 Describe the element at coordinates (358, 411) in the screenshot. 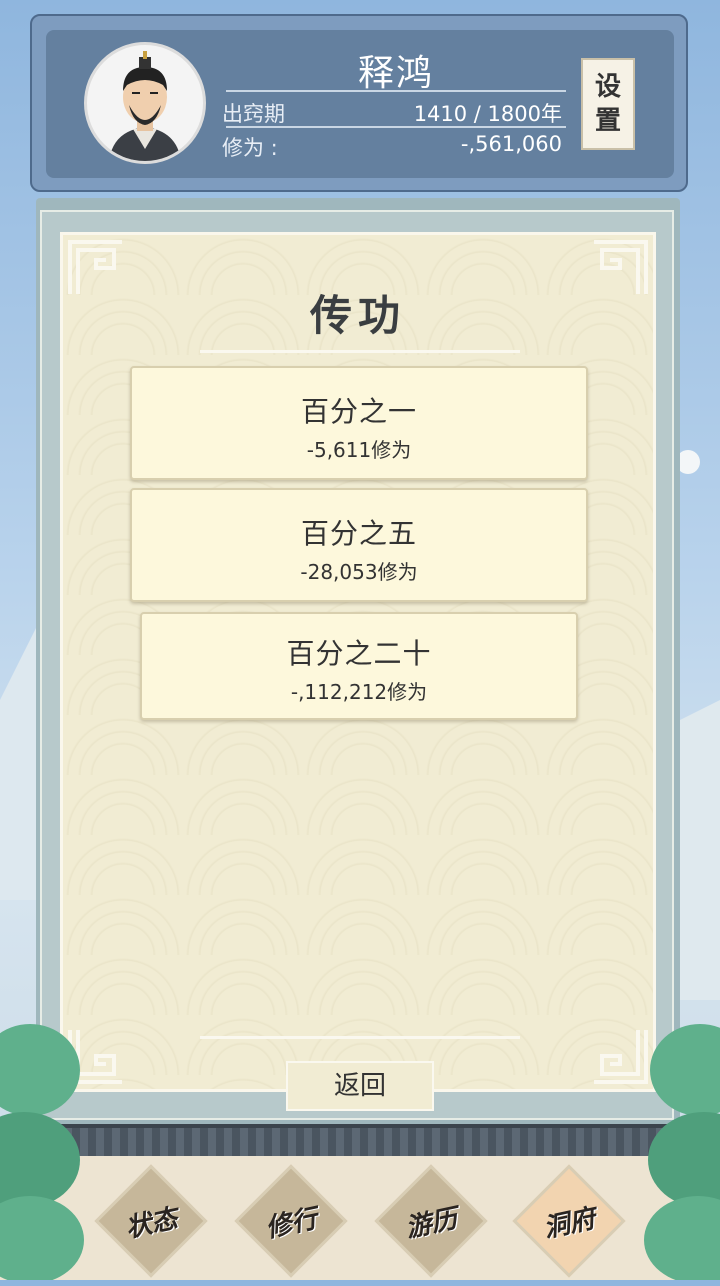

I see `option-title: 百分之一` at that location.